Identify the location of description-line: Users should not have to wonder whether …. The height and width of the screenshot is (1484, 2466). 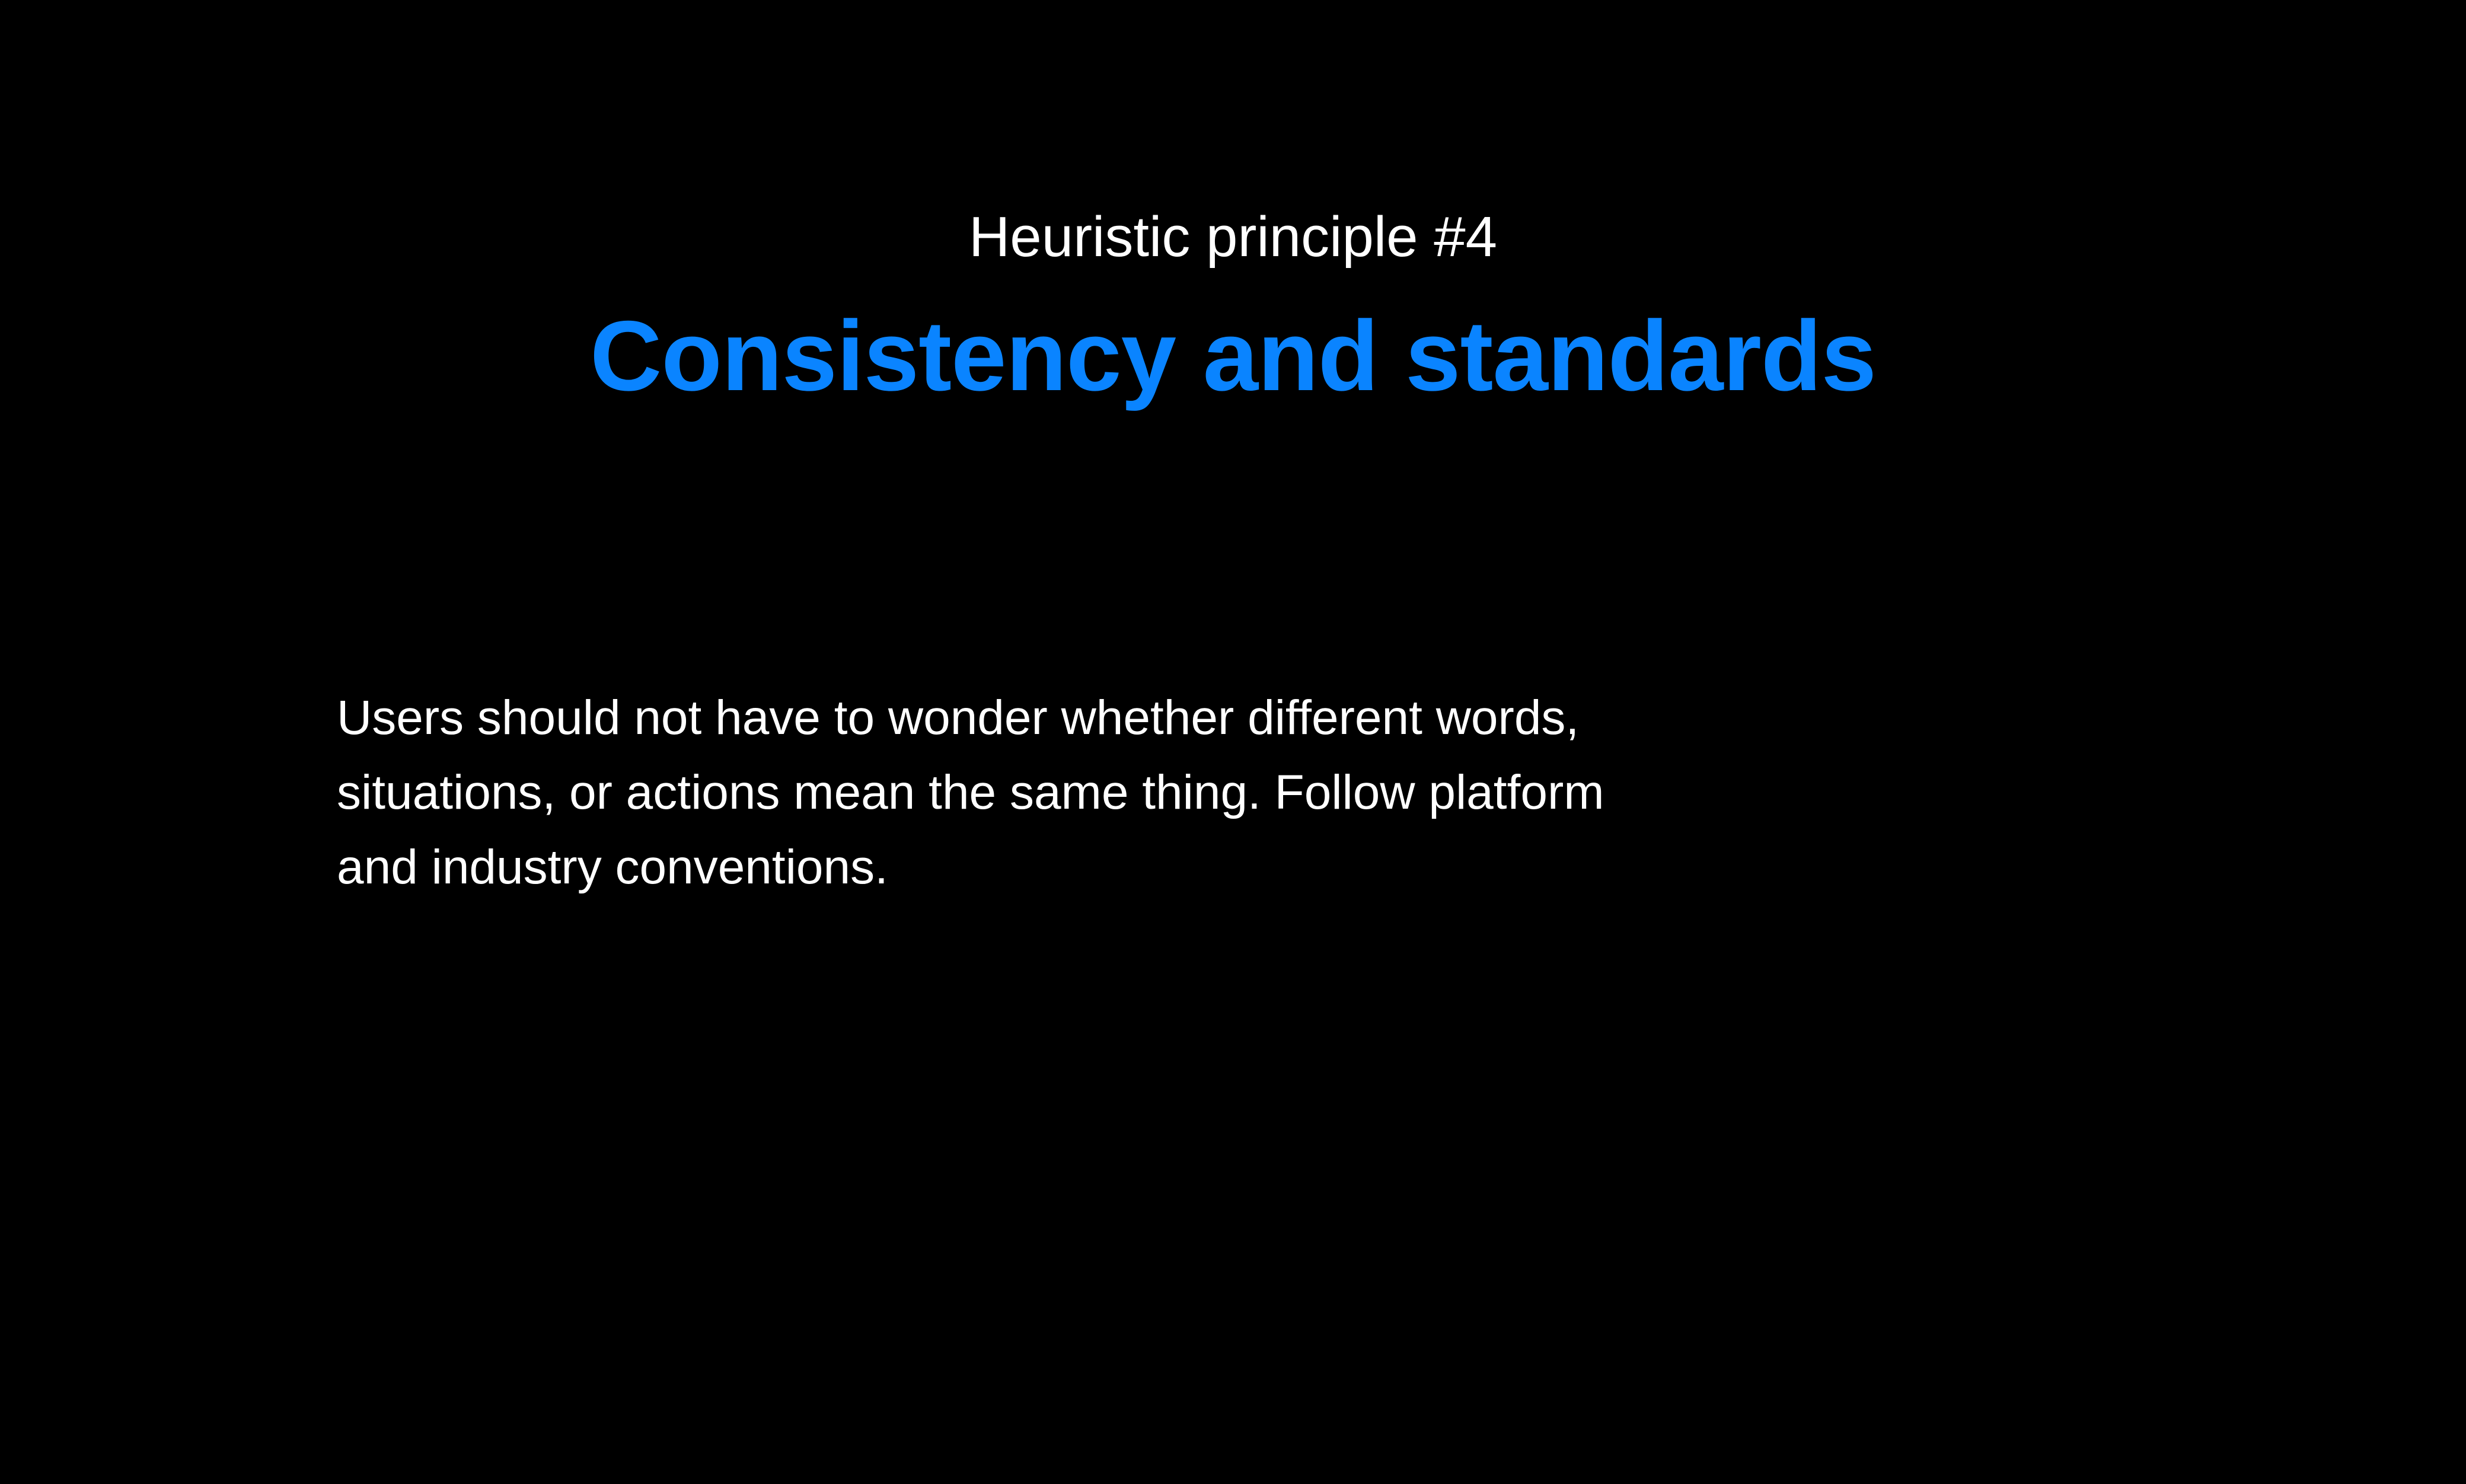
(959, 718).